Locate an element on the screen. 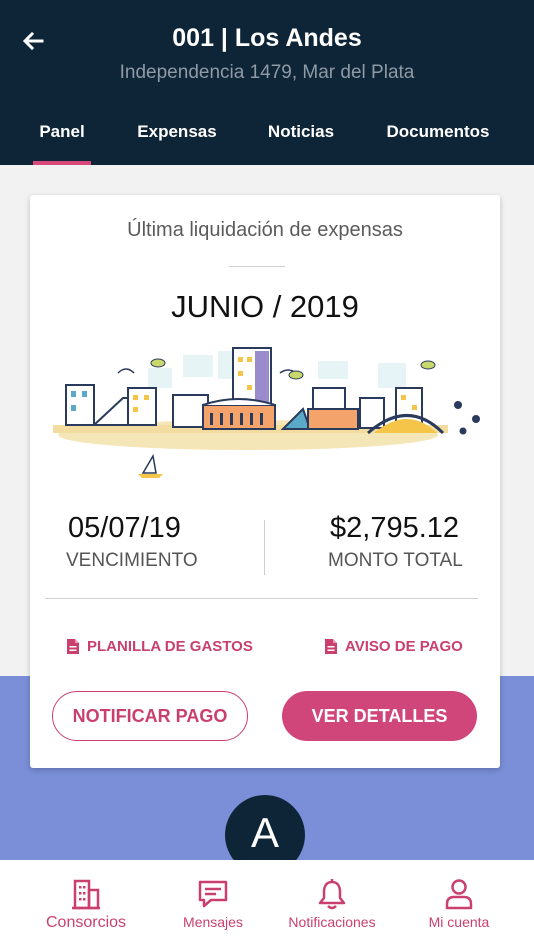  tab-panel: Panel is located at coordinates (62, 132).